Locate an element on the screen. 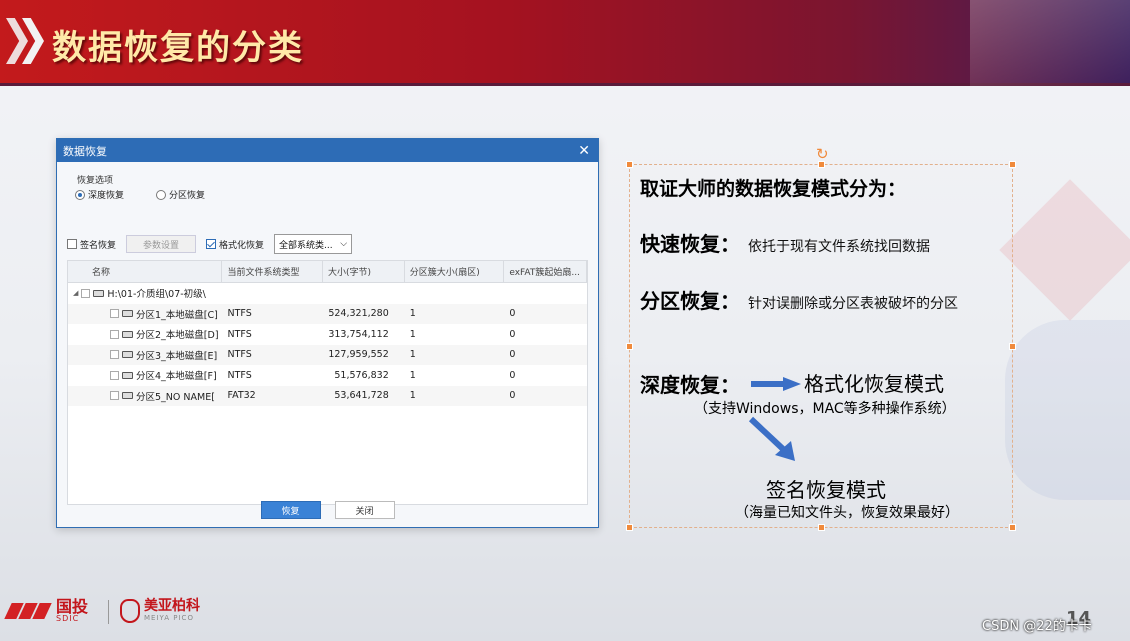 The height and width of the screenshot is (641, 1130). table-row: 分区3_本地磁盘[E] NTFS 127,959,552 1 0 is located at coordinates (327, 354).